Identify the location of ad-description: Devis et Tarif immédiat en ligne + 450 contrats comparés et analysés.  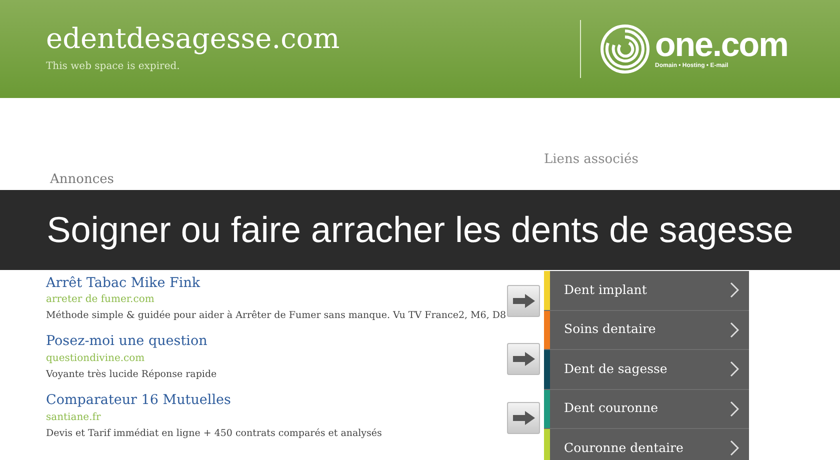
(214, 433).